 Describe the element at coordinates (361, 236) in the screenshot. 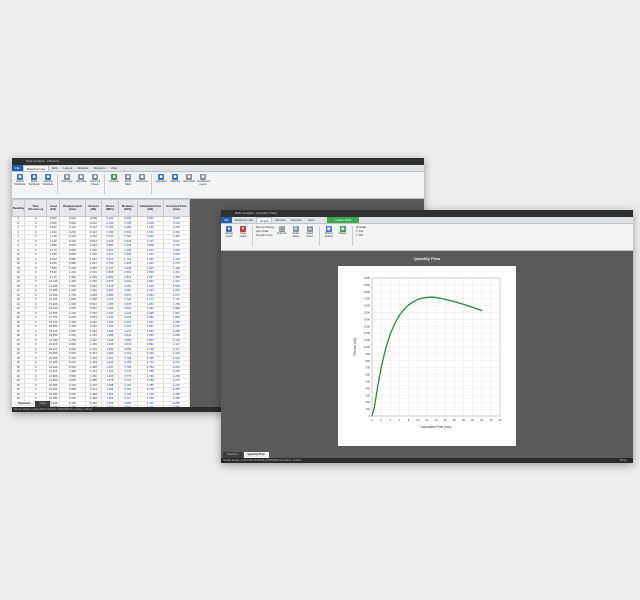

I see `scaler-value: Y: 100` at that location.